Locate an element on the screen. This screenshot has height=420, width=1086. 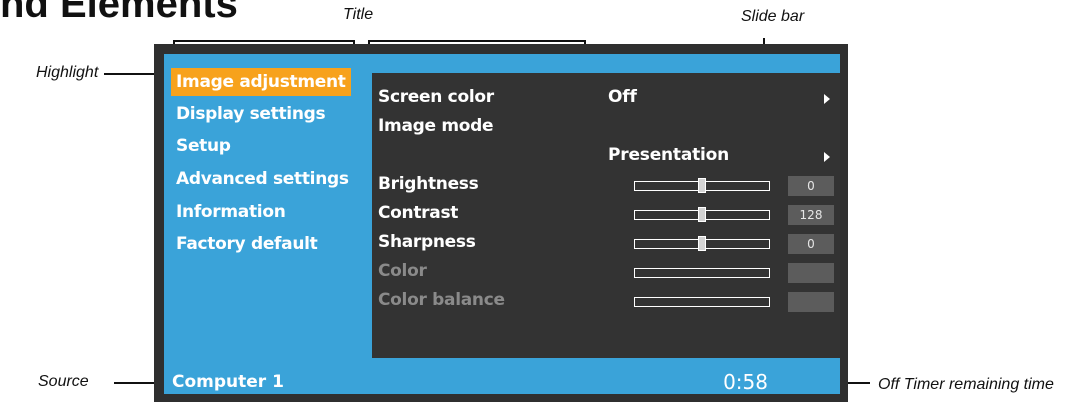
bracket-left-top is located at coordinates (264, 41).